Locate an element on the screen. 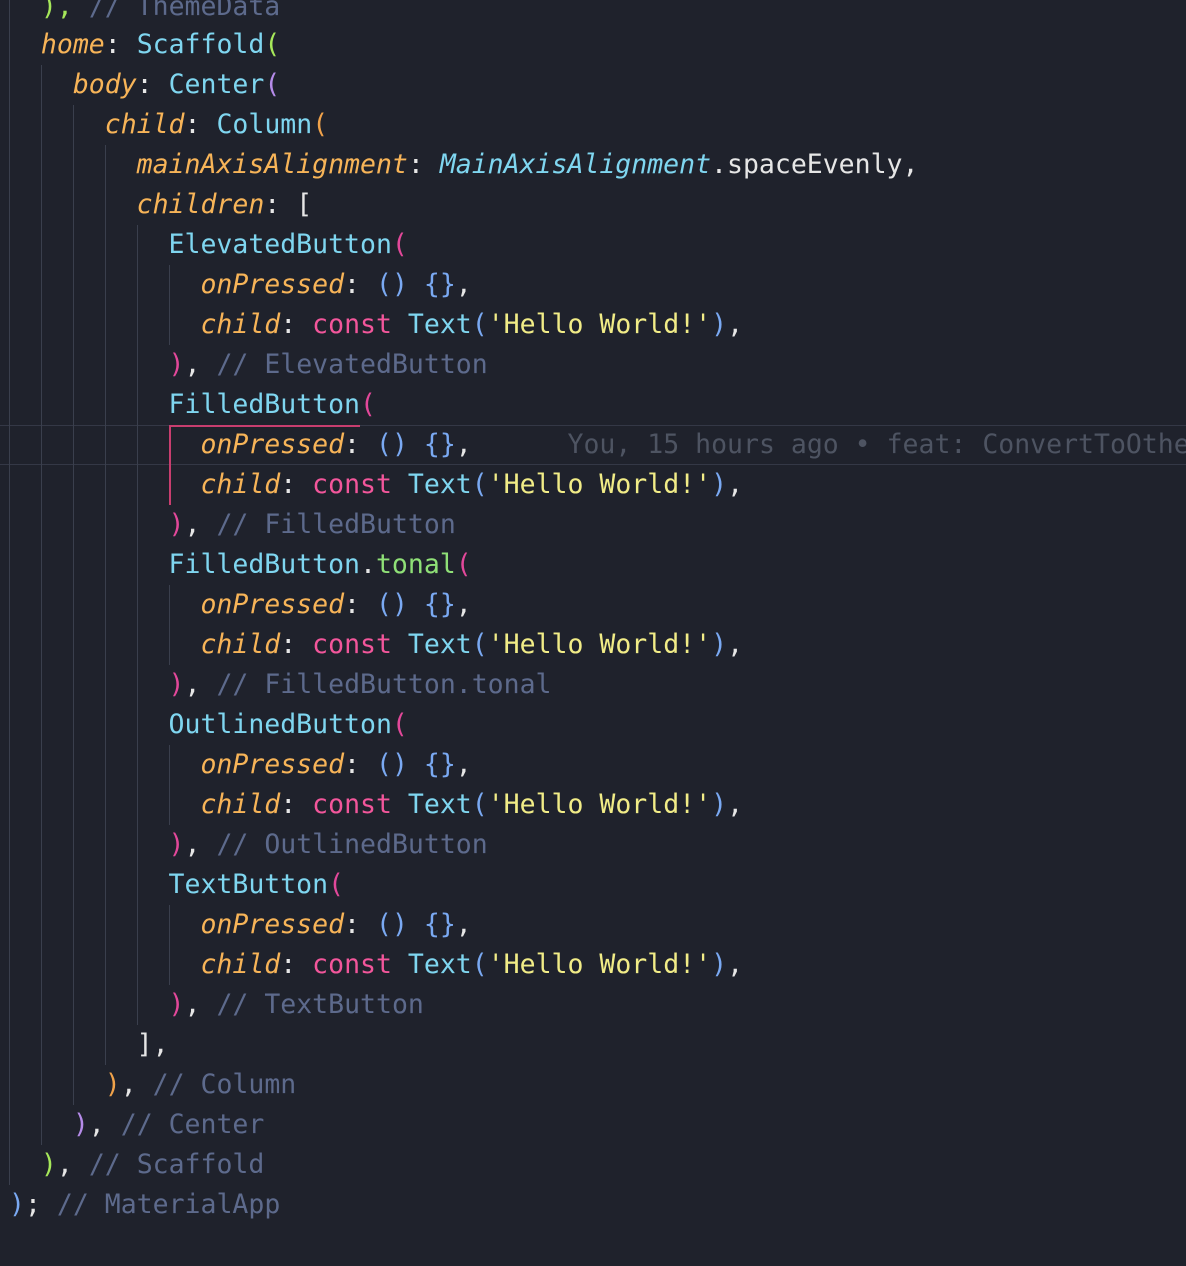 Image resolution: width=1186 pixels, height=1266 pixels. code-line: ), // ThemeData is located at coordinates (144, 13).